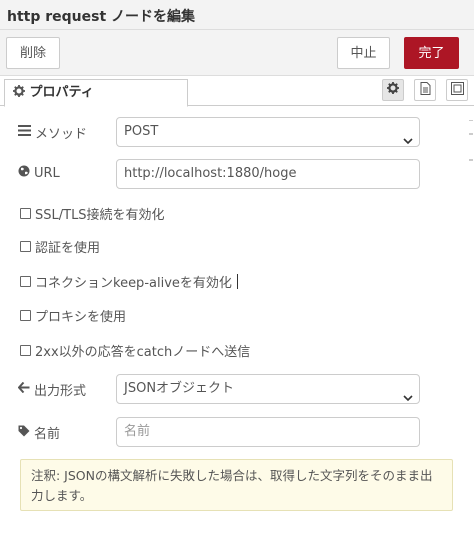 This screenshot has width=474, height=539. I want to click on url-row: URL http://localhost:1880/hoge, so click(228, 174).